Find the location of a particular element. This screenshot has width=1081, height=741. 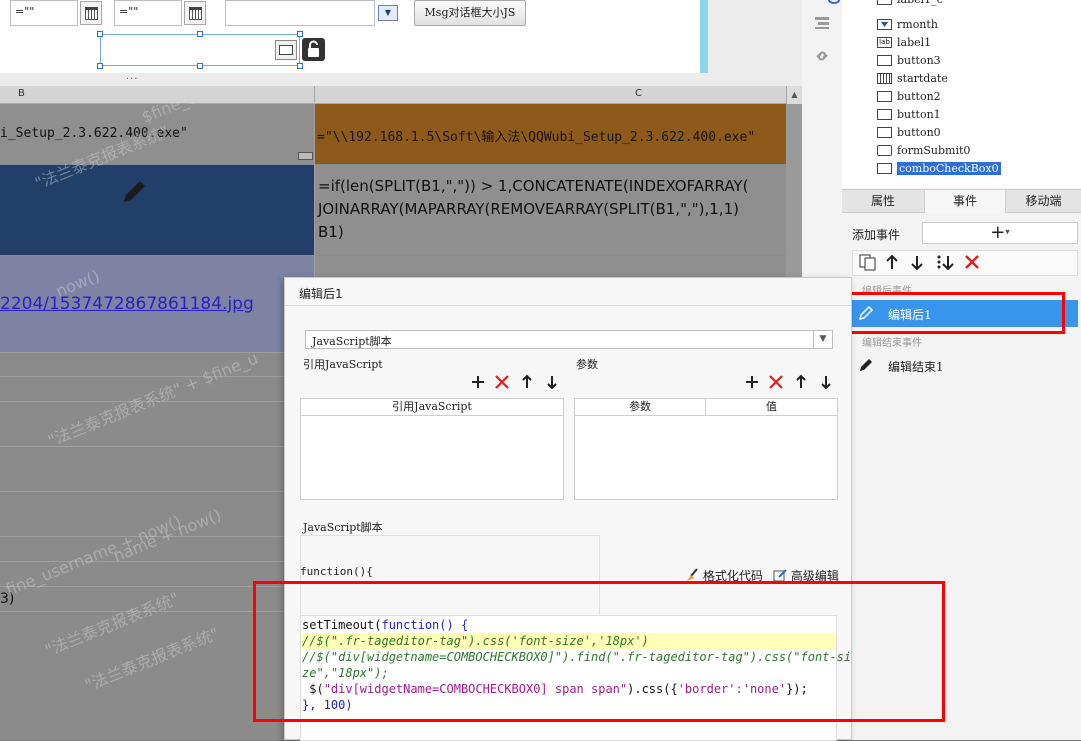

label-icon: lab is located at coordinates (884, 42).